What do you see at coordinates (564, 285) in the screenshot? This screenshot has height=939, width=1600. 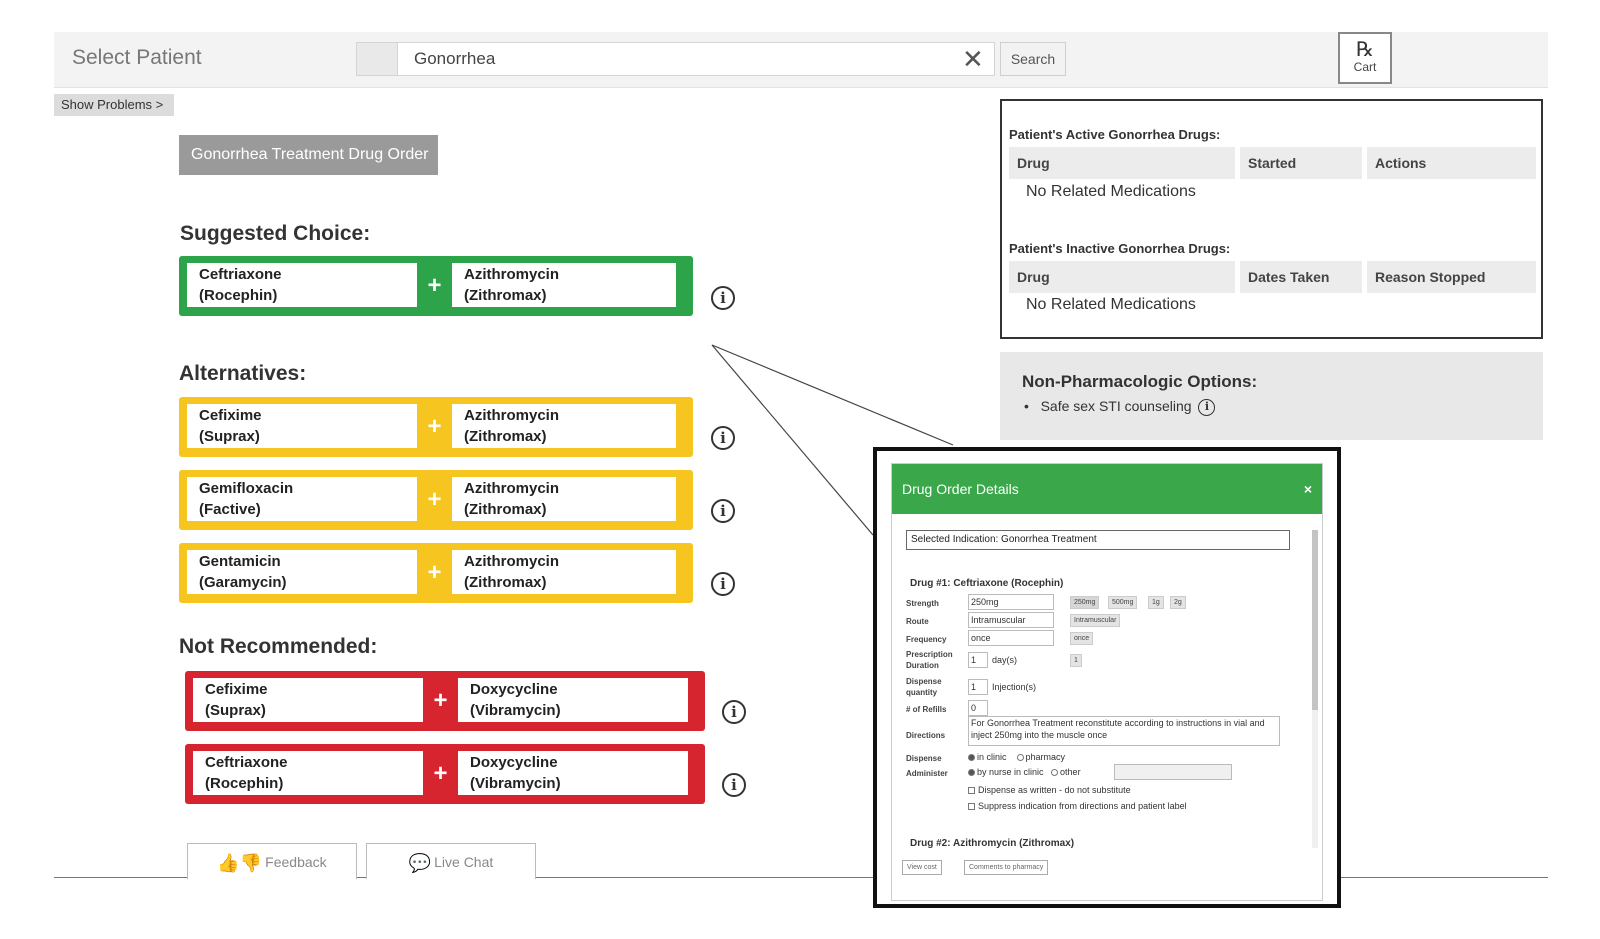 I see `drug-b: Azithromycin (Zithromax)` at bounding box center [564, 285].